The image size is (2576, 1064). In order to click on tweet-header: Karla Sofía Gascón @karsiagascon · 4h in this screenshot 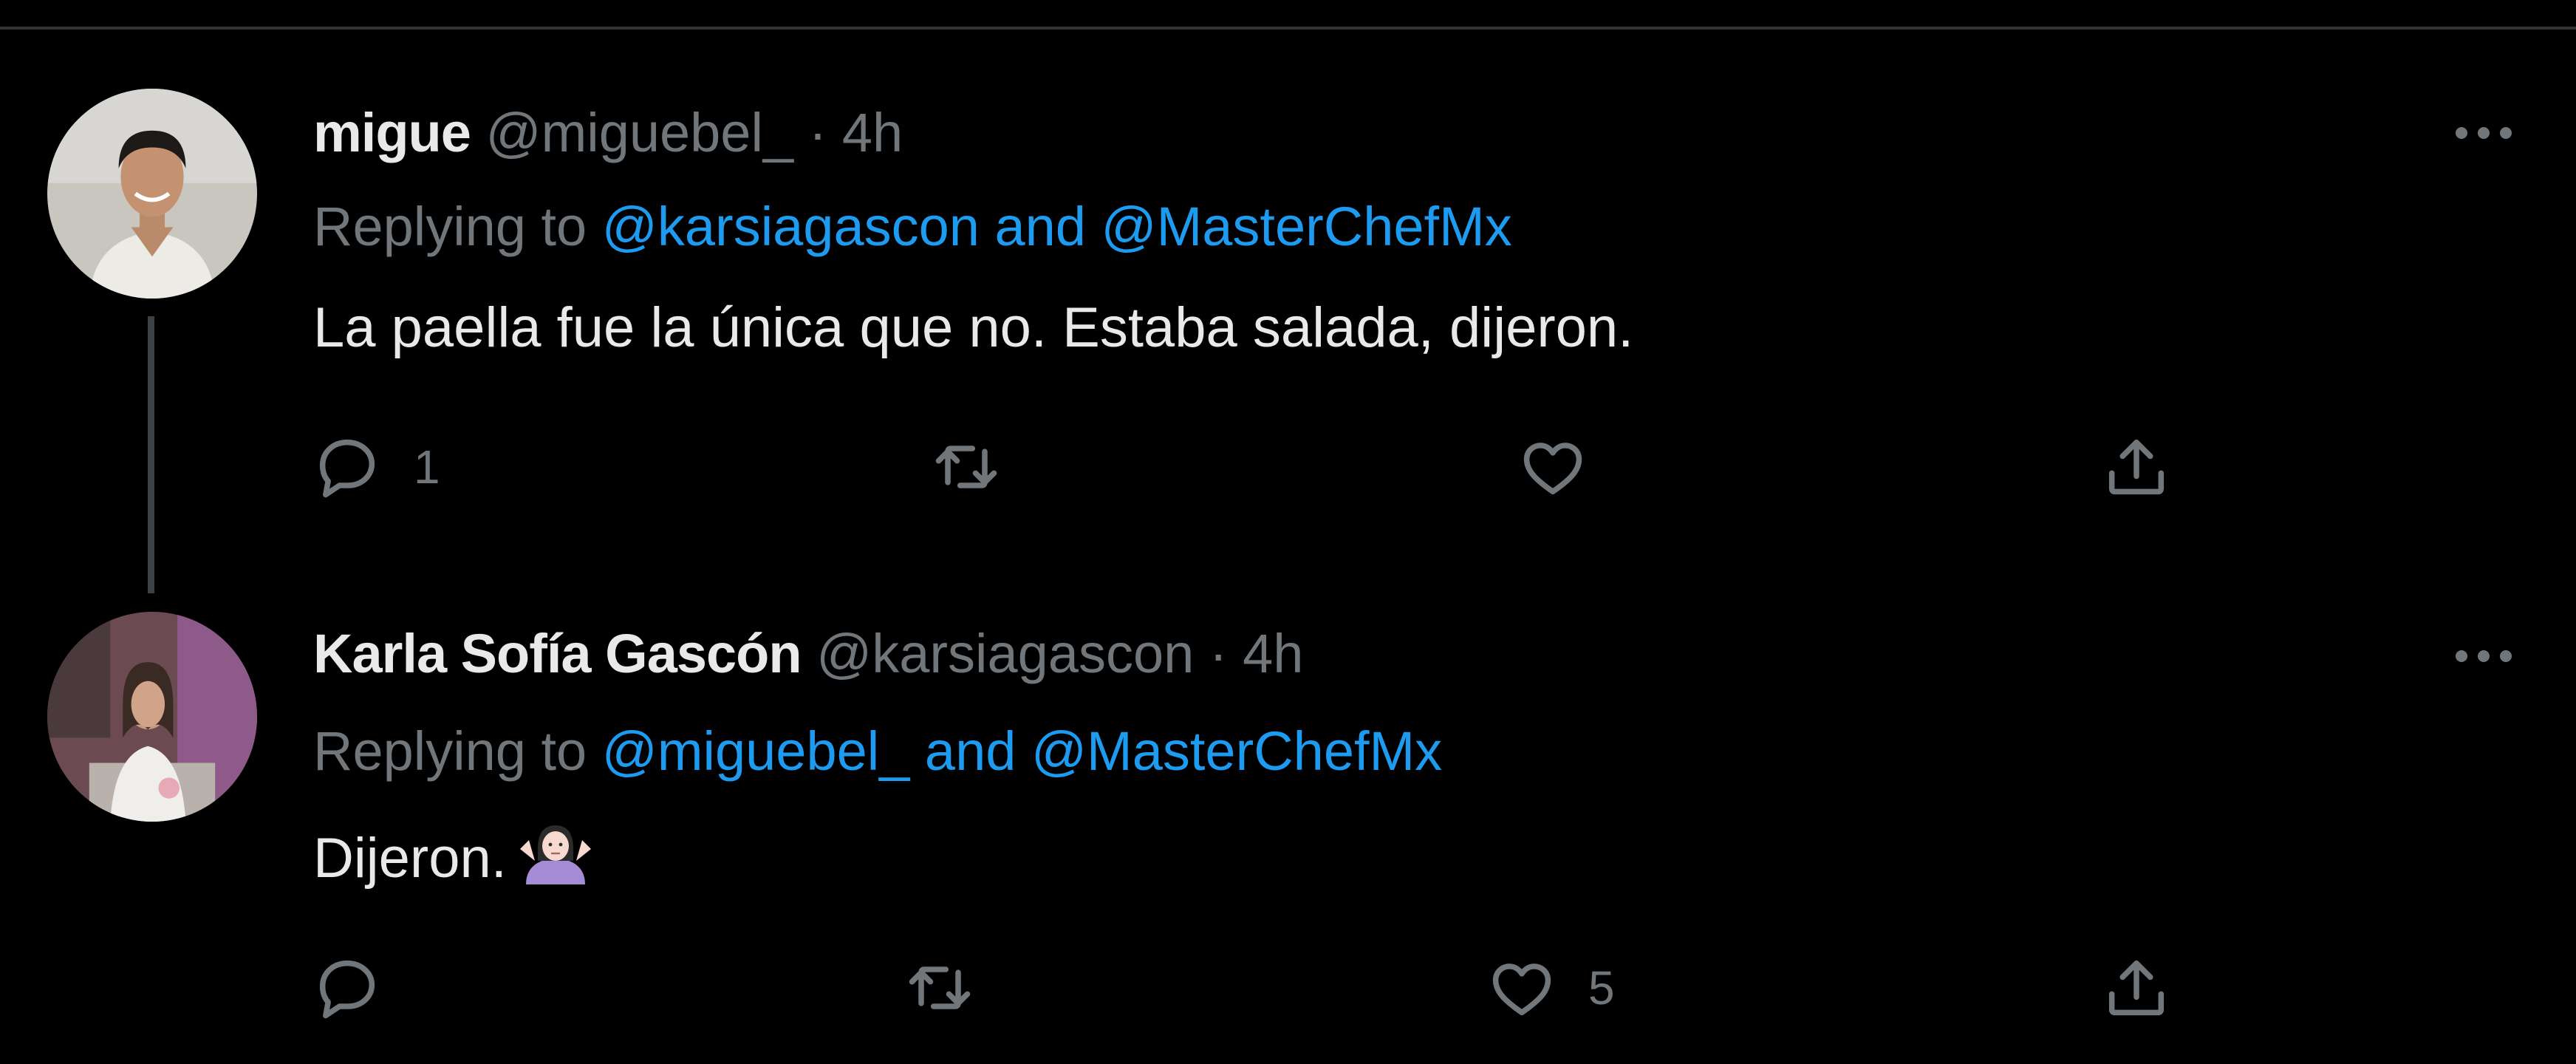, I will do `click(808, 654)`.